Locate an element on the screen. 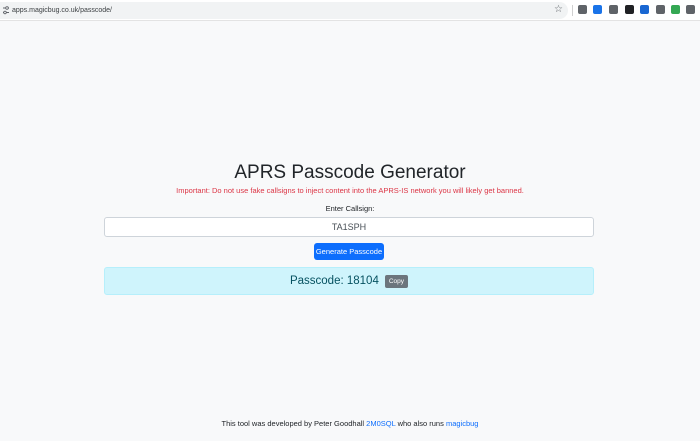  passcode-line: Passcode: 18104 Copy is located at coordinates (349, 281).